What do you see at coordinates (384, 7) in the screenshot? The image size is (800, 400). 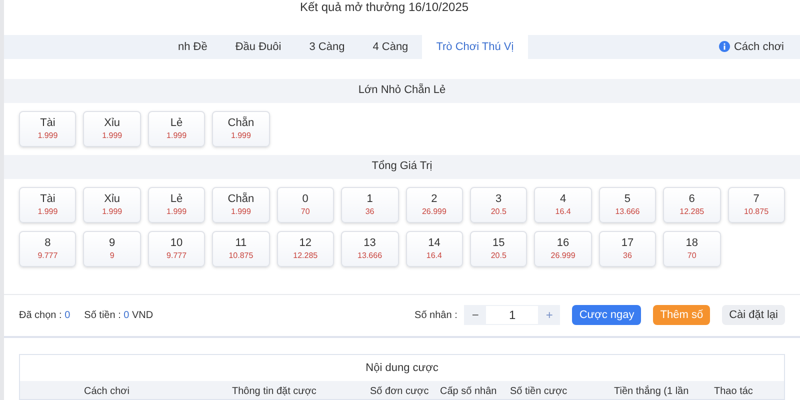 I see `results-title: Kết quả mở thưởng 16/10/2025` at bounding box center [384, 7].